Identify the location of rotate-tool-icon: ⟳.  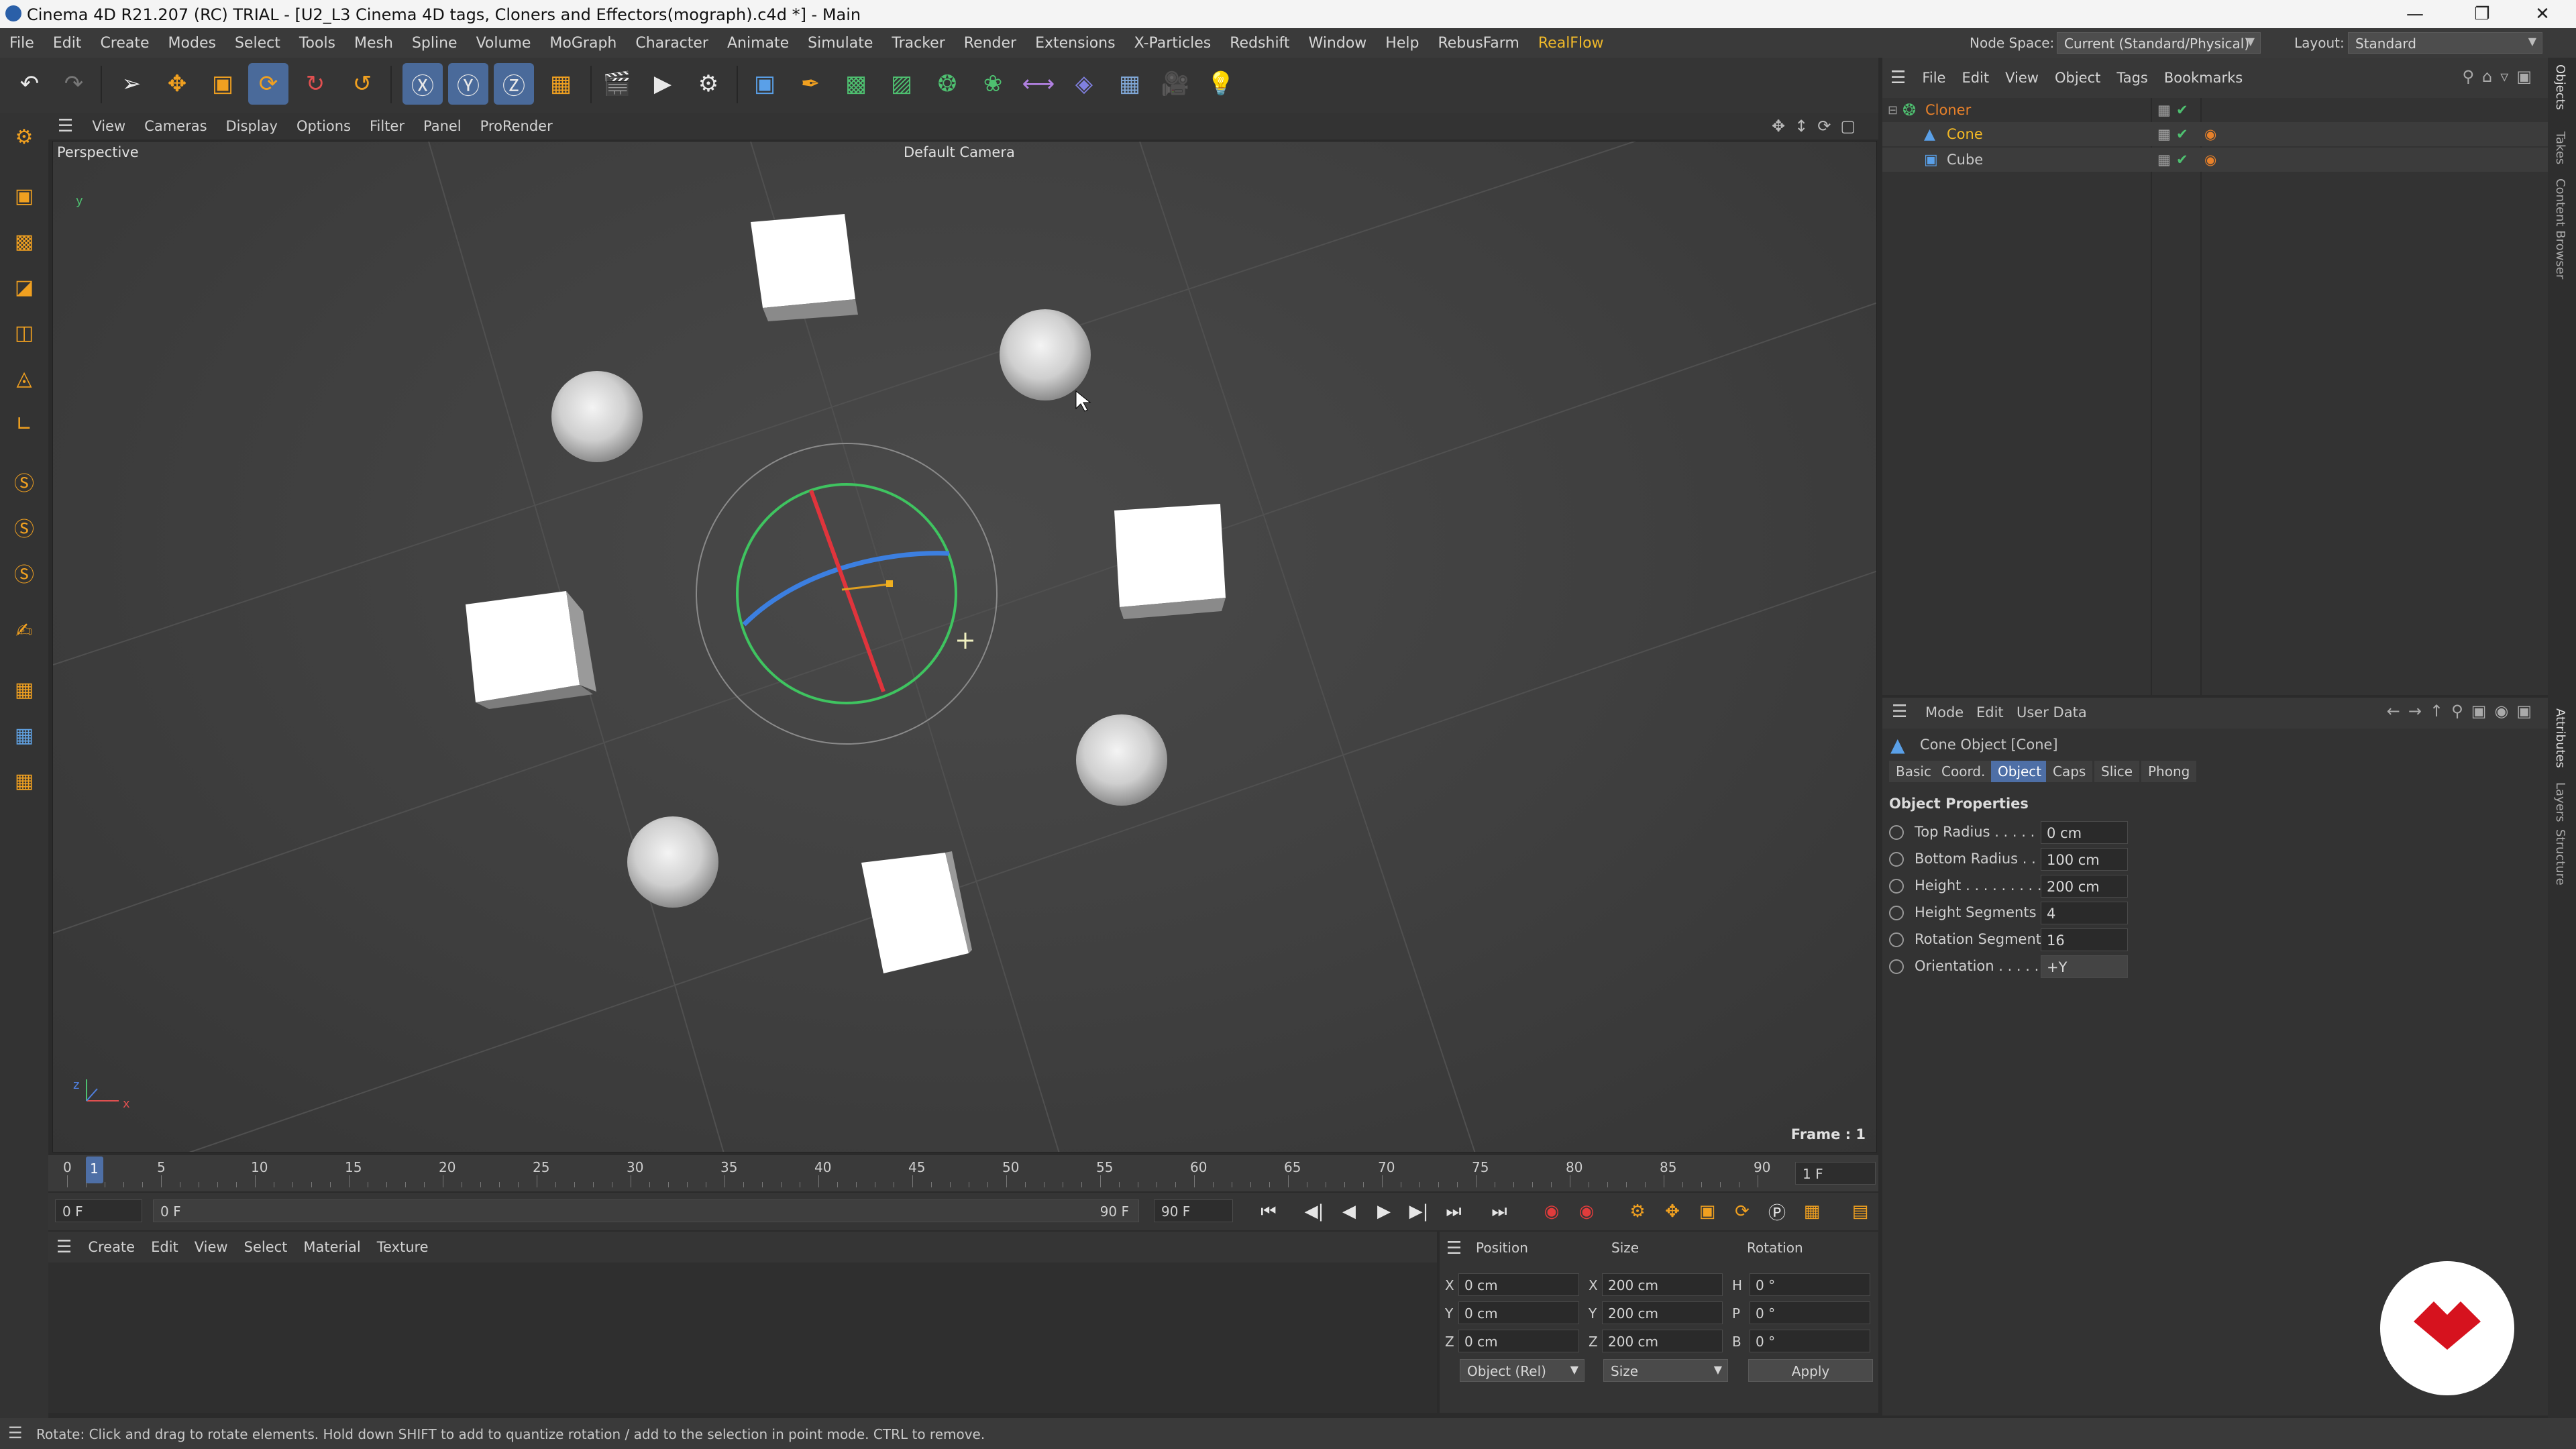
(268, 84).